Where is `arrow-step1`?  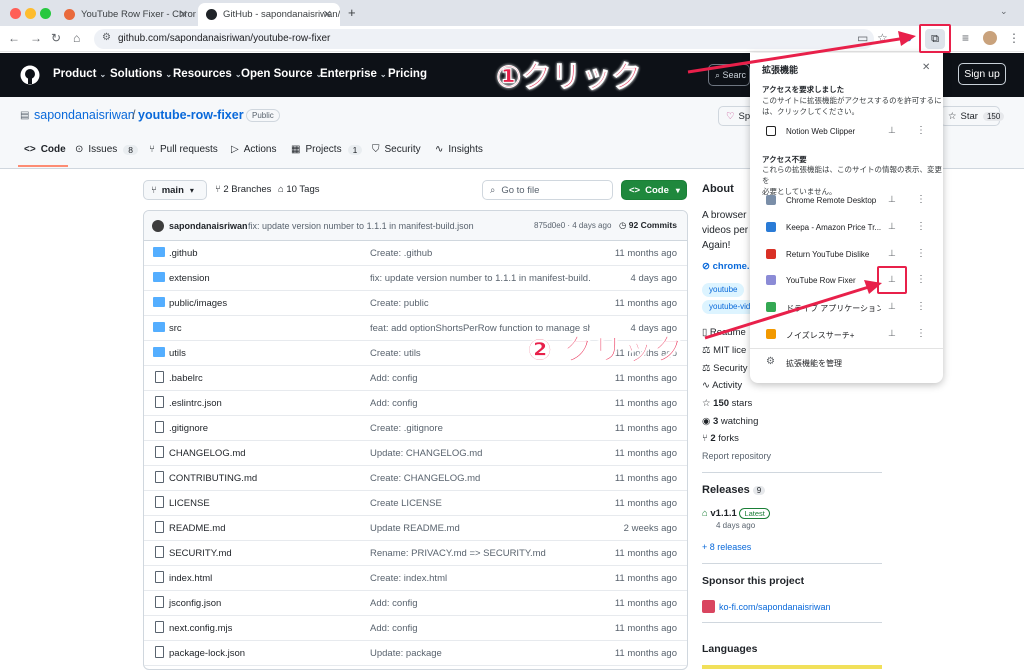 arrow-step1 is located at coordinates (797, 55).